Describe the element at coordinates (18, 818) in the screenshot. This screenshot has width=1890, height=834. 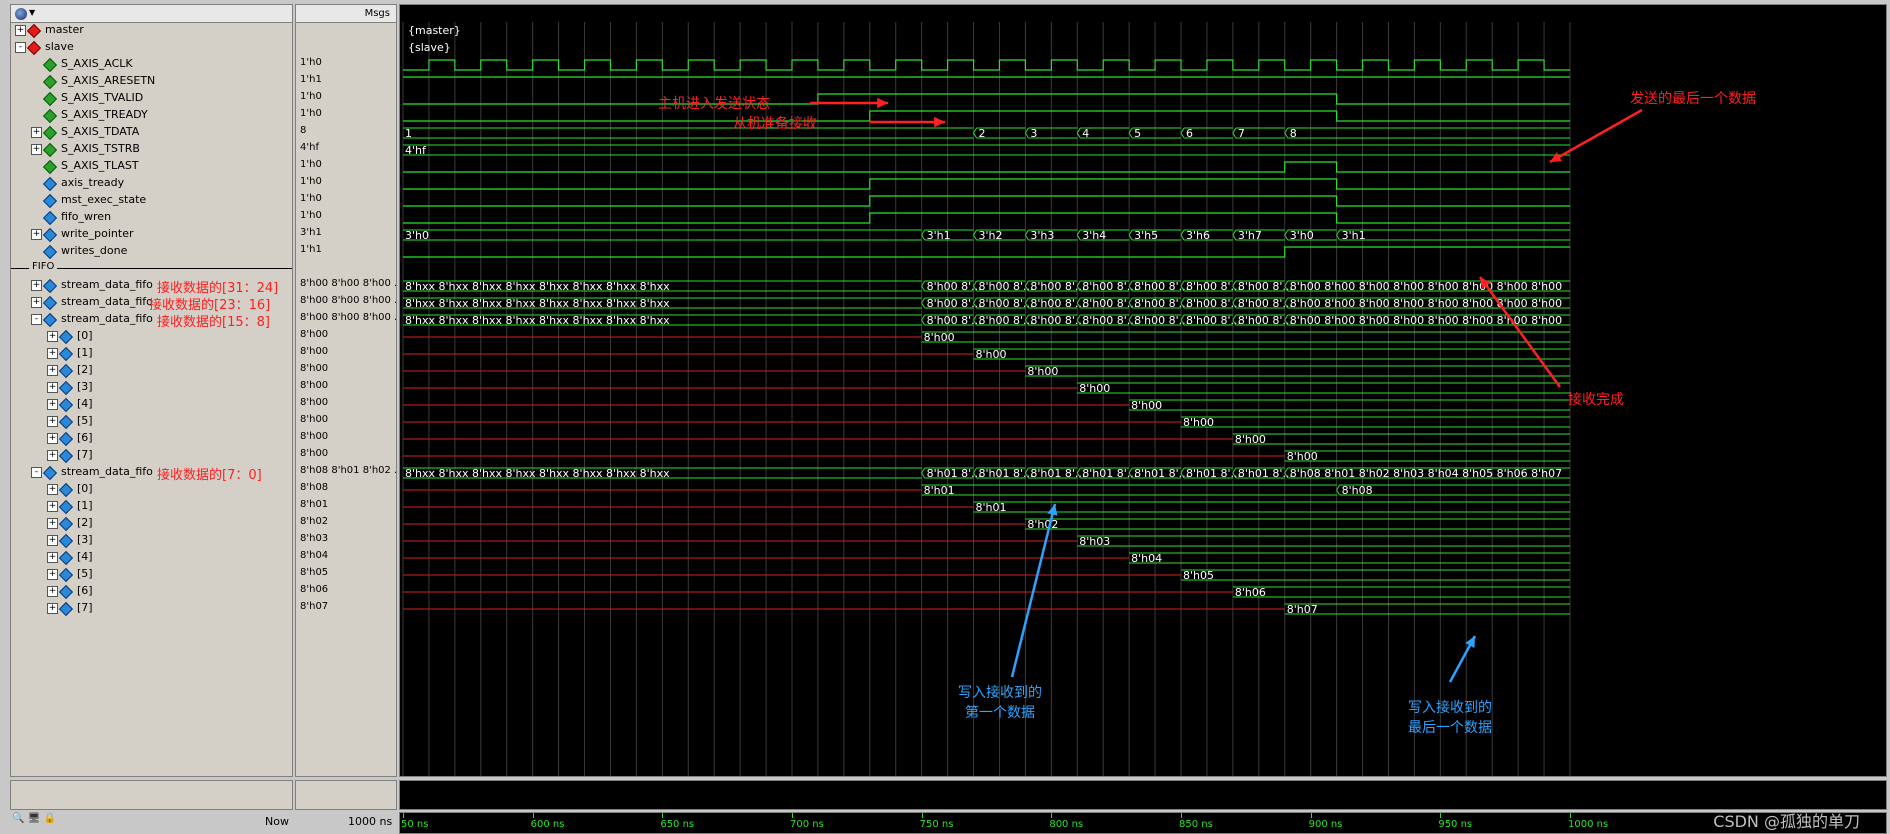
I see `zoom-icon: 🔍` at that location.